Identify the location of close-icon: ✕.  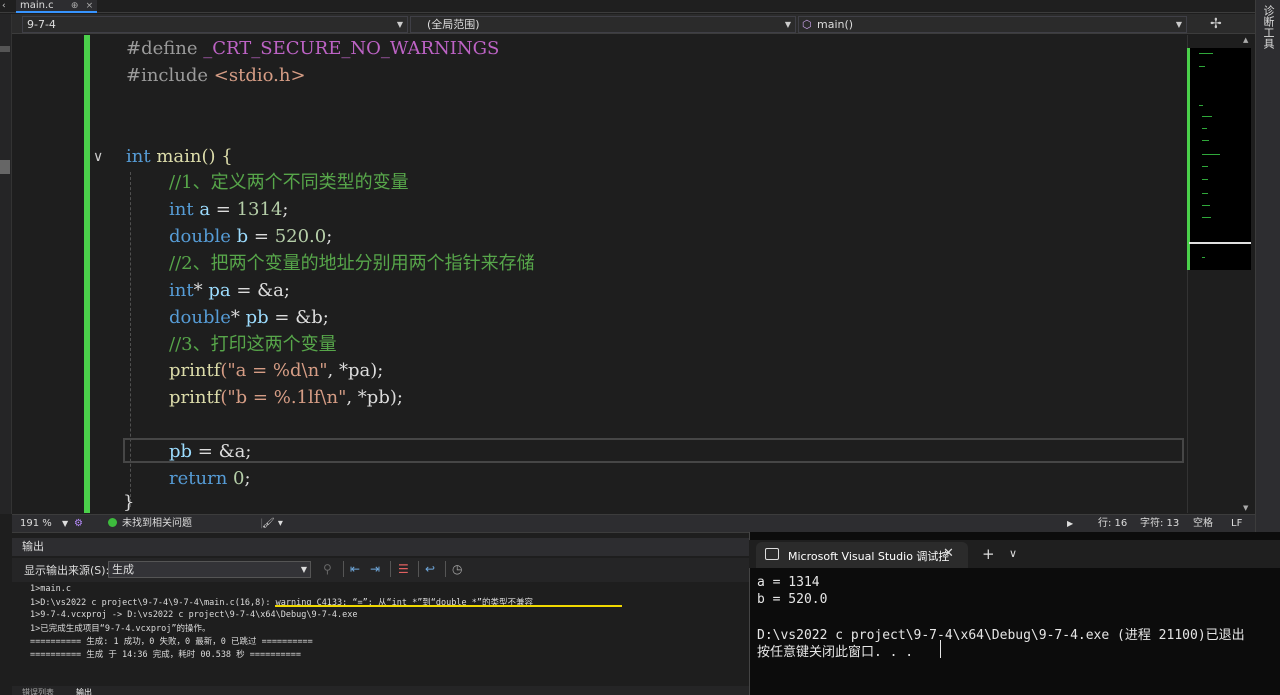
(948, 553).